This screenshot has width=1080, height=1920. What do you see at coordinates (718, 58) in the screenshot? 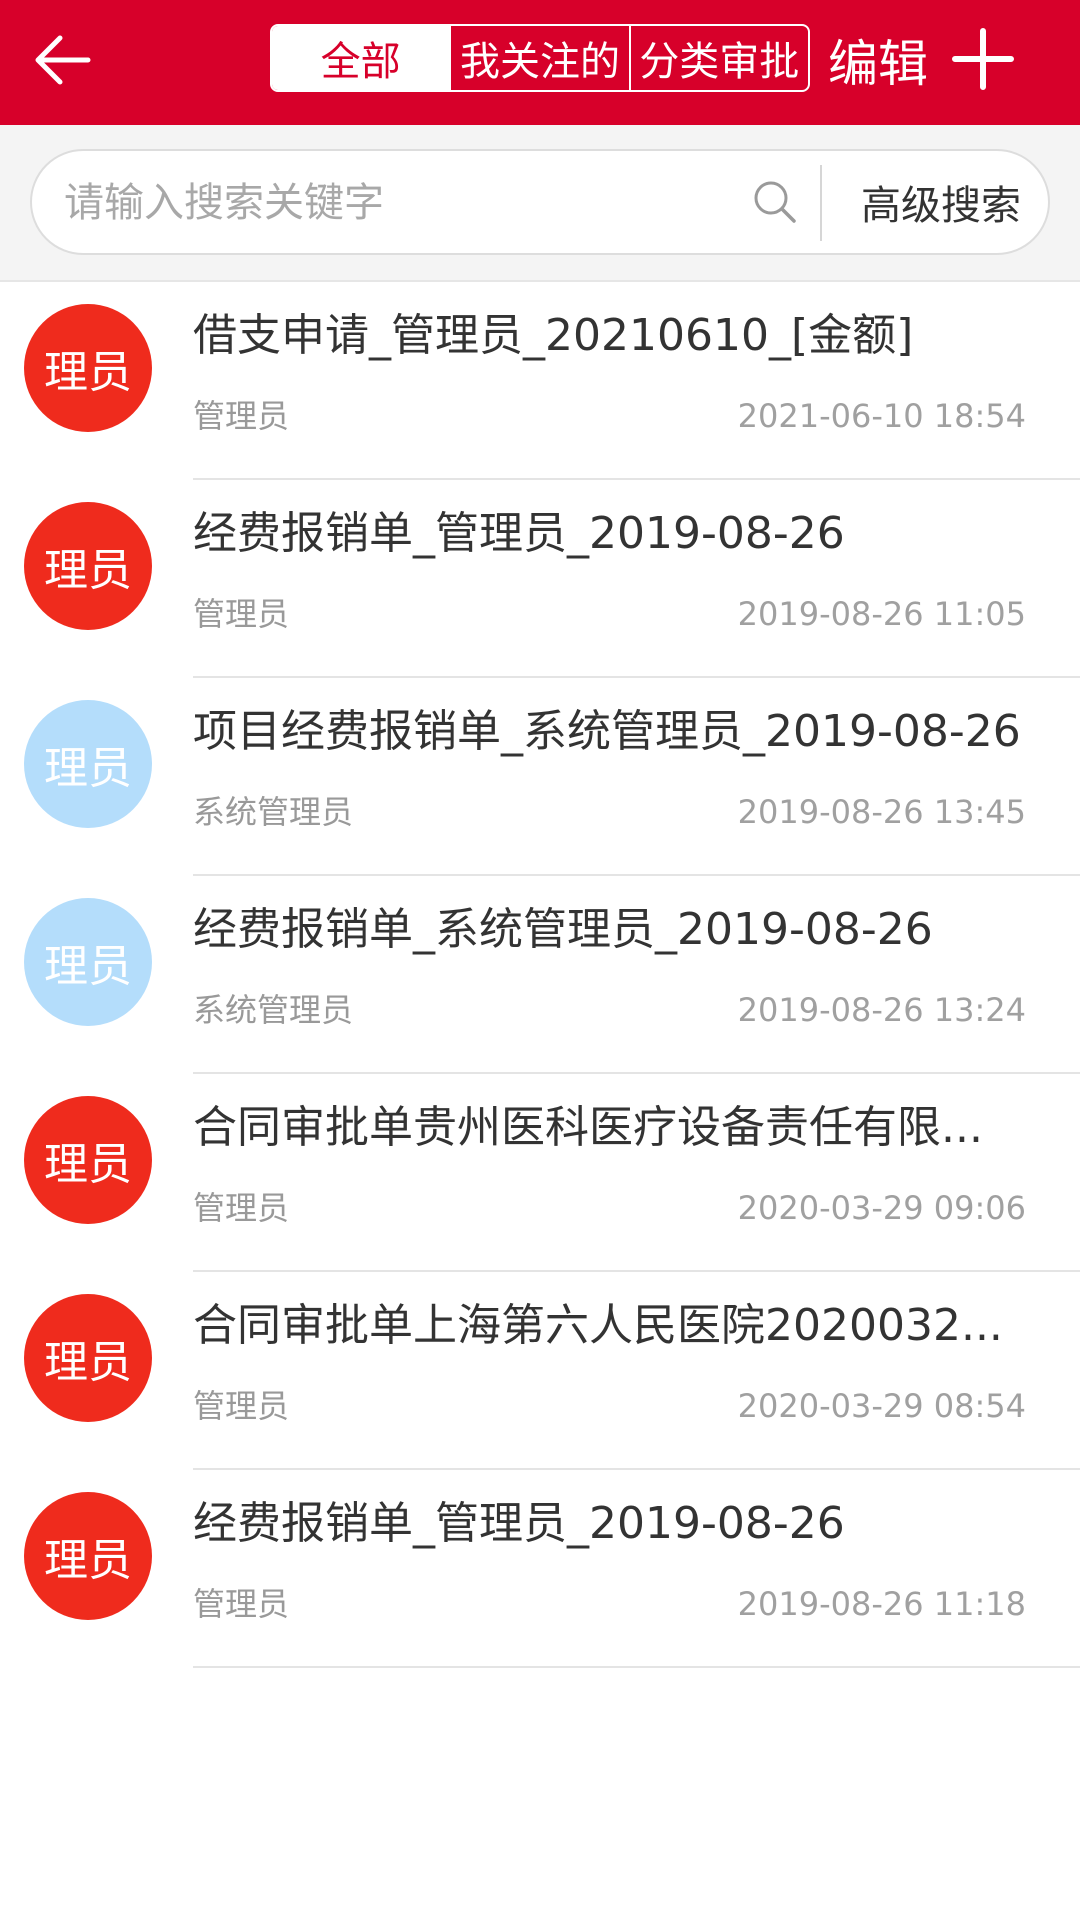
I see `tab-category-approval: 分类审批` at bounding box center [718, 58].